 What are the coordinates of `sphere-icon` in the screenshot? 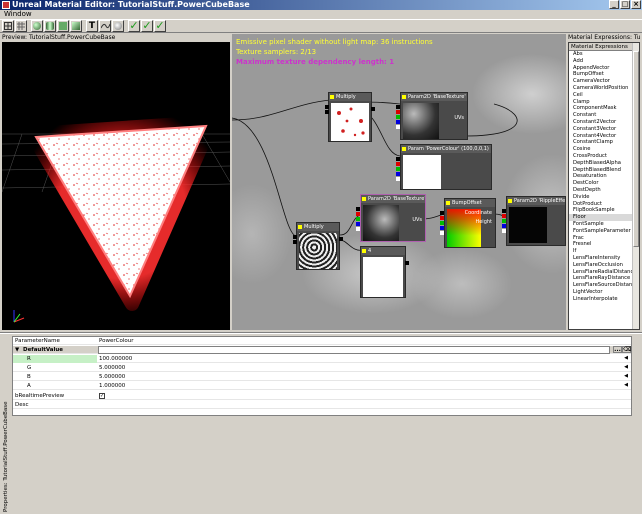 It's located at (37, 26).